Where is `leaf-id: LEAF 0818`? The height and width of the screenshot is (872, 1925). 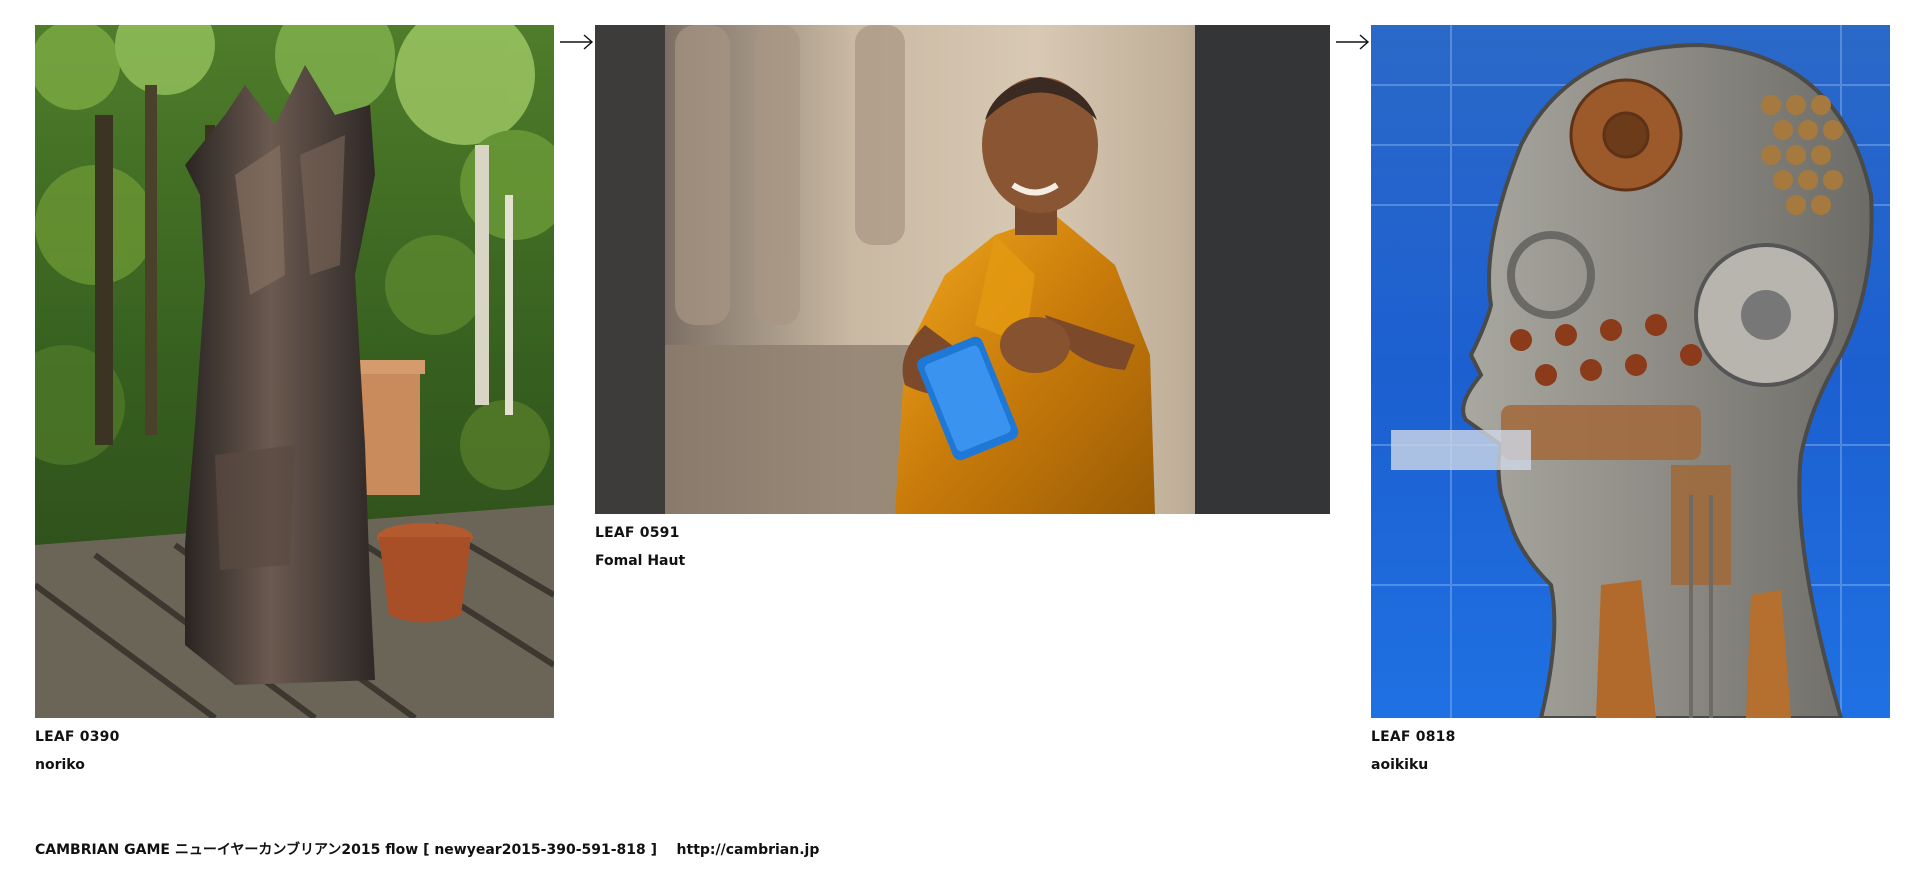 leaf-id: LEAF 0818 is located at coordinates (1413, 737).